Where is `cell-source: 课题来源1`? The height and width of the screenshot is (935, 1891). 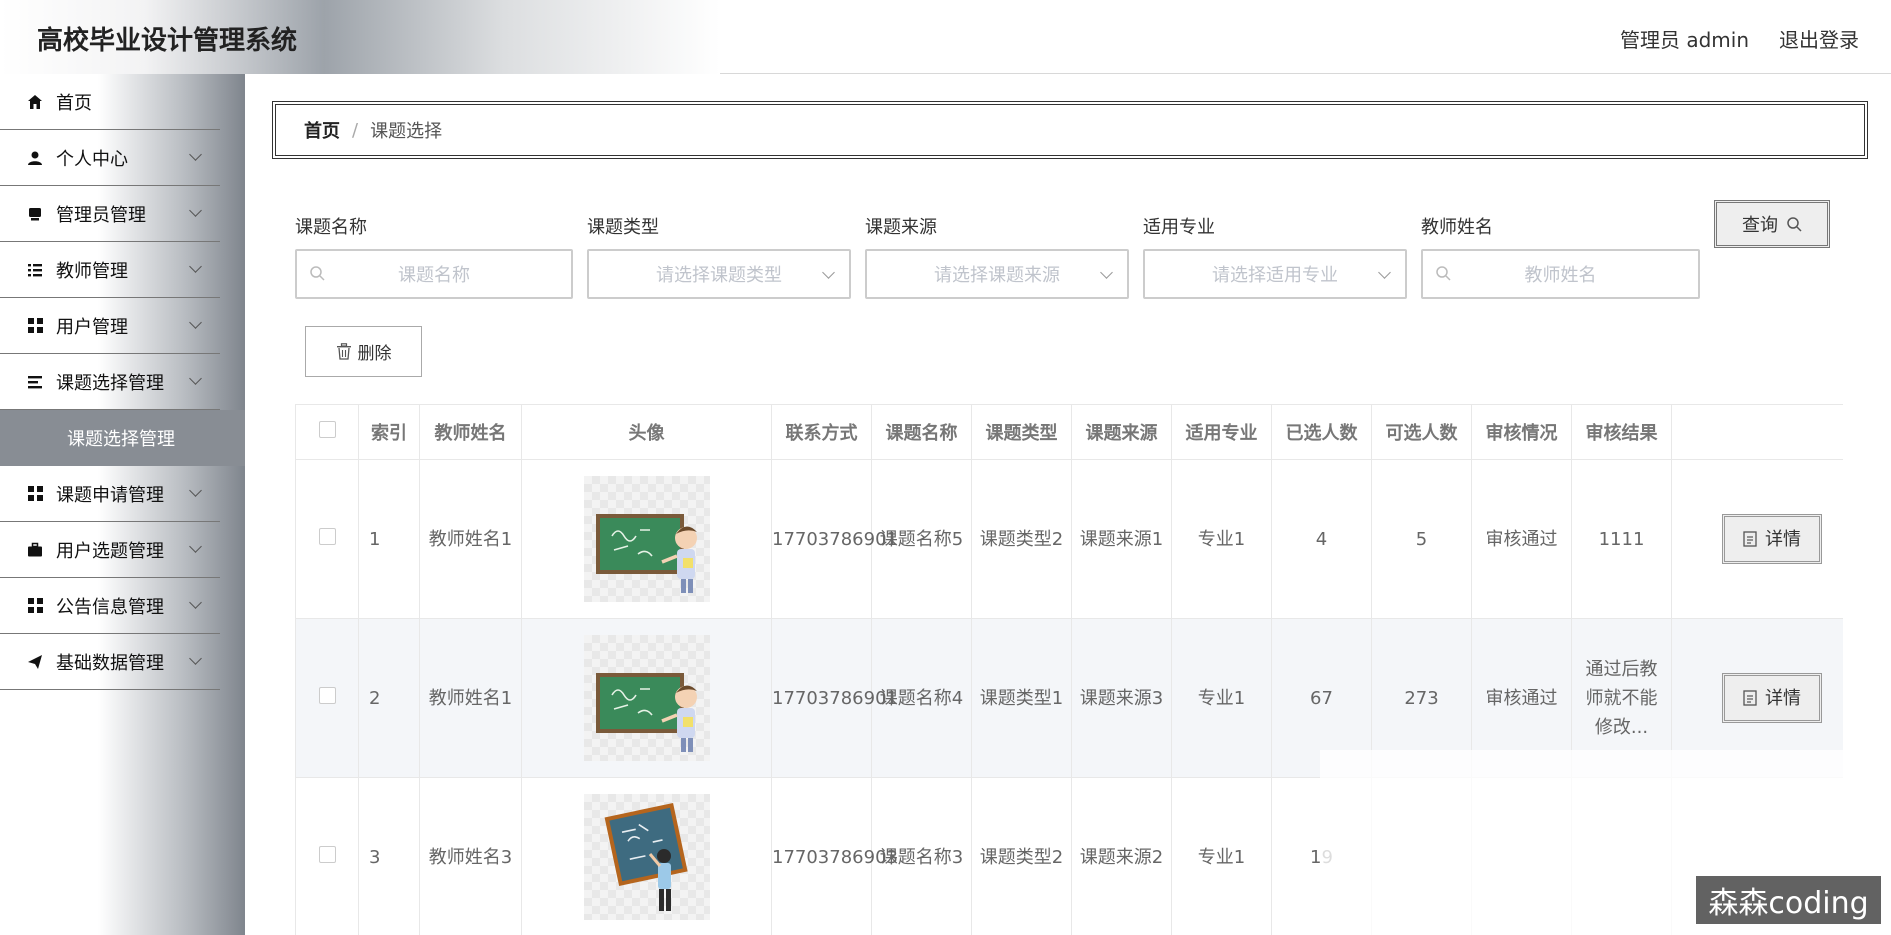
cell-source: 课题来源1 is located at coordinates (1121, 539).